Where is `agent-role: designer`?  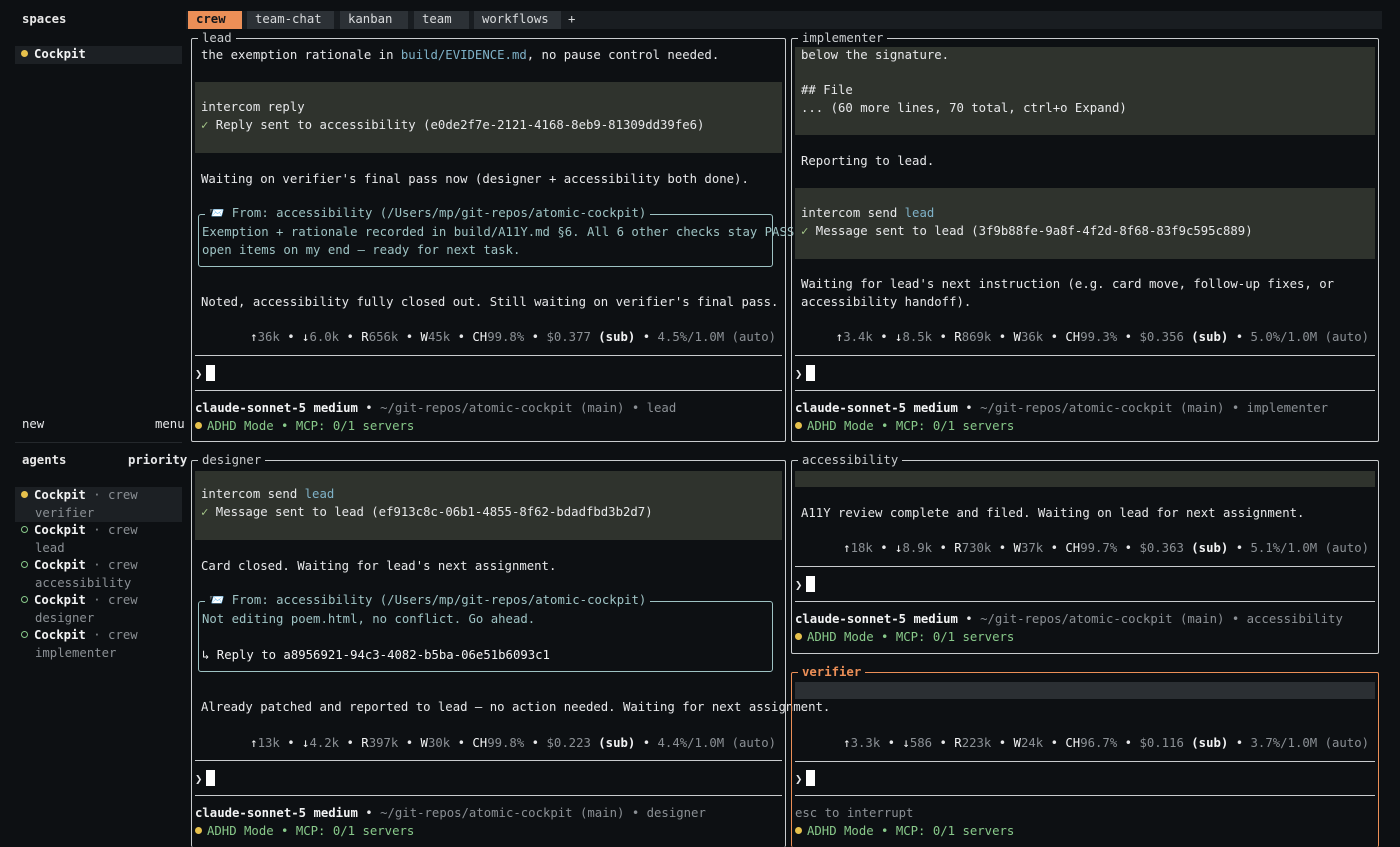
agent-role: designer is located at coordinates (65, 617).